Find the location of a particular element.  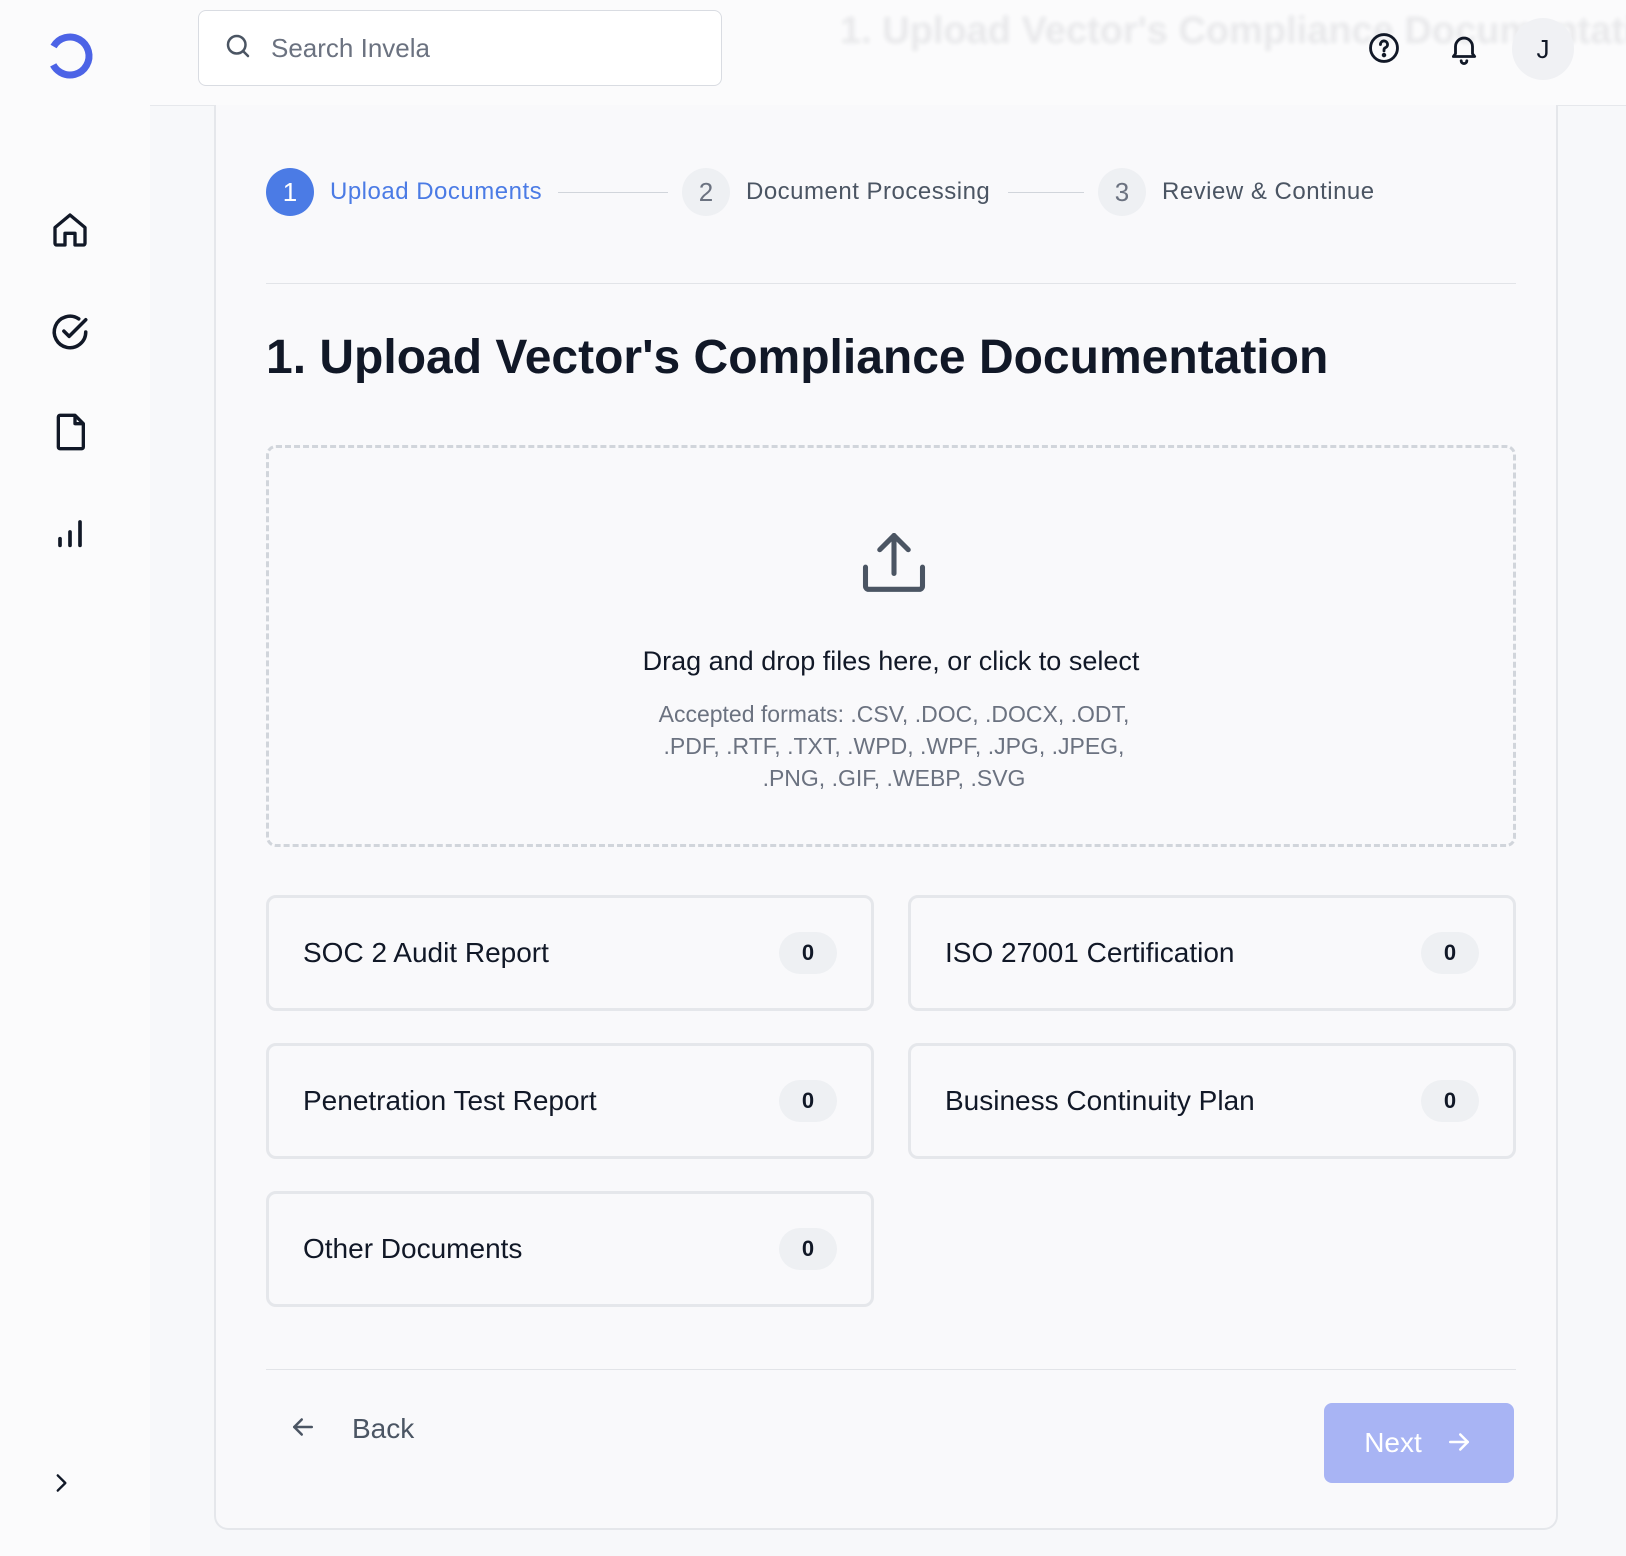

category-business-continuity: Business Continuity Plan 0 is located at coordinates (1212, 1101).